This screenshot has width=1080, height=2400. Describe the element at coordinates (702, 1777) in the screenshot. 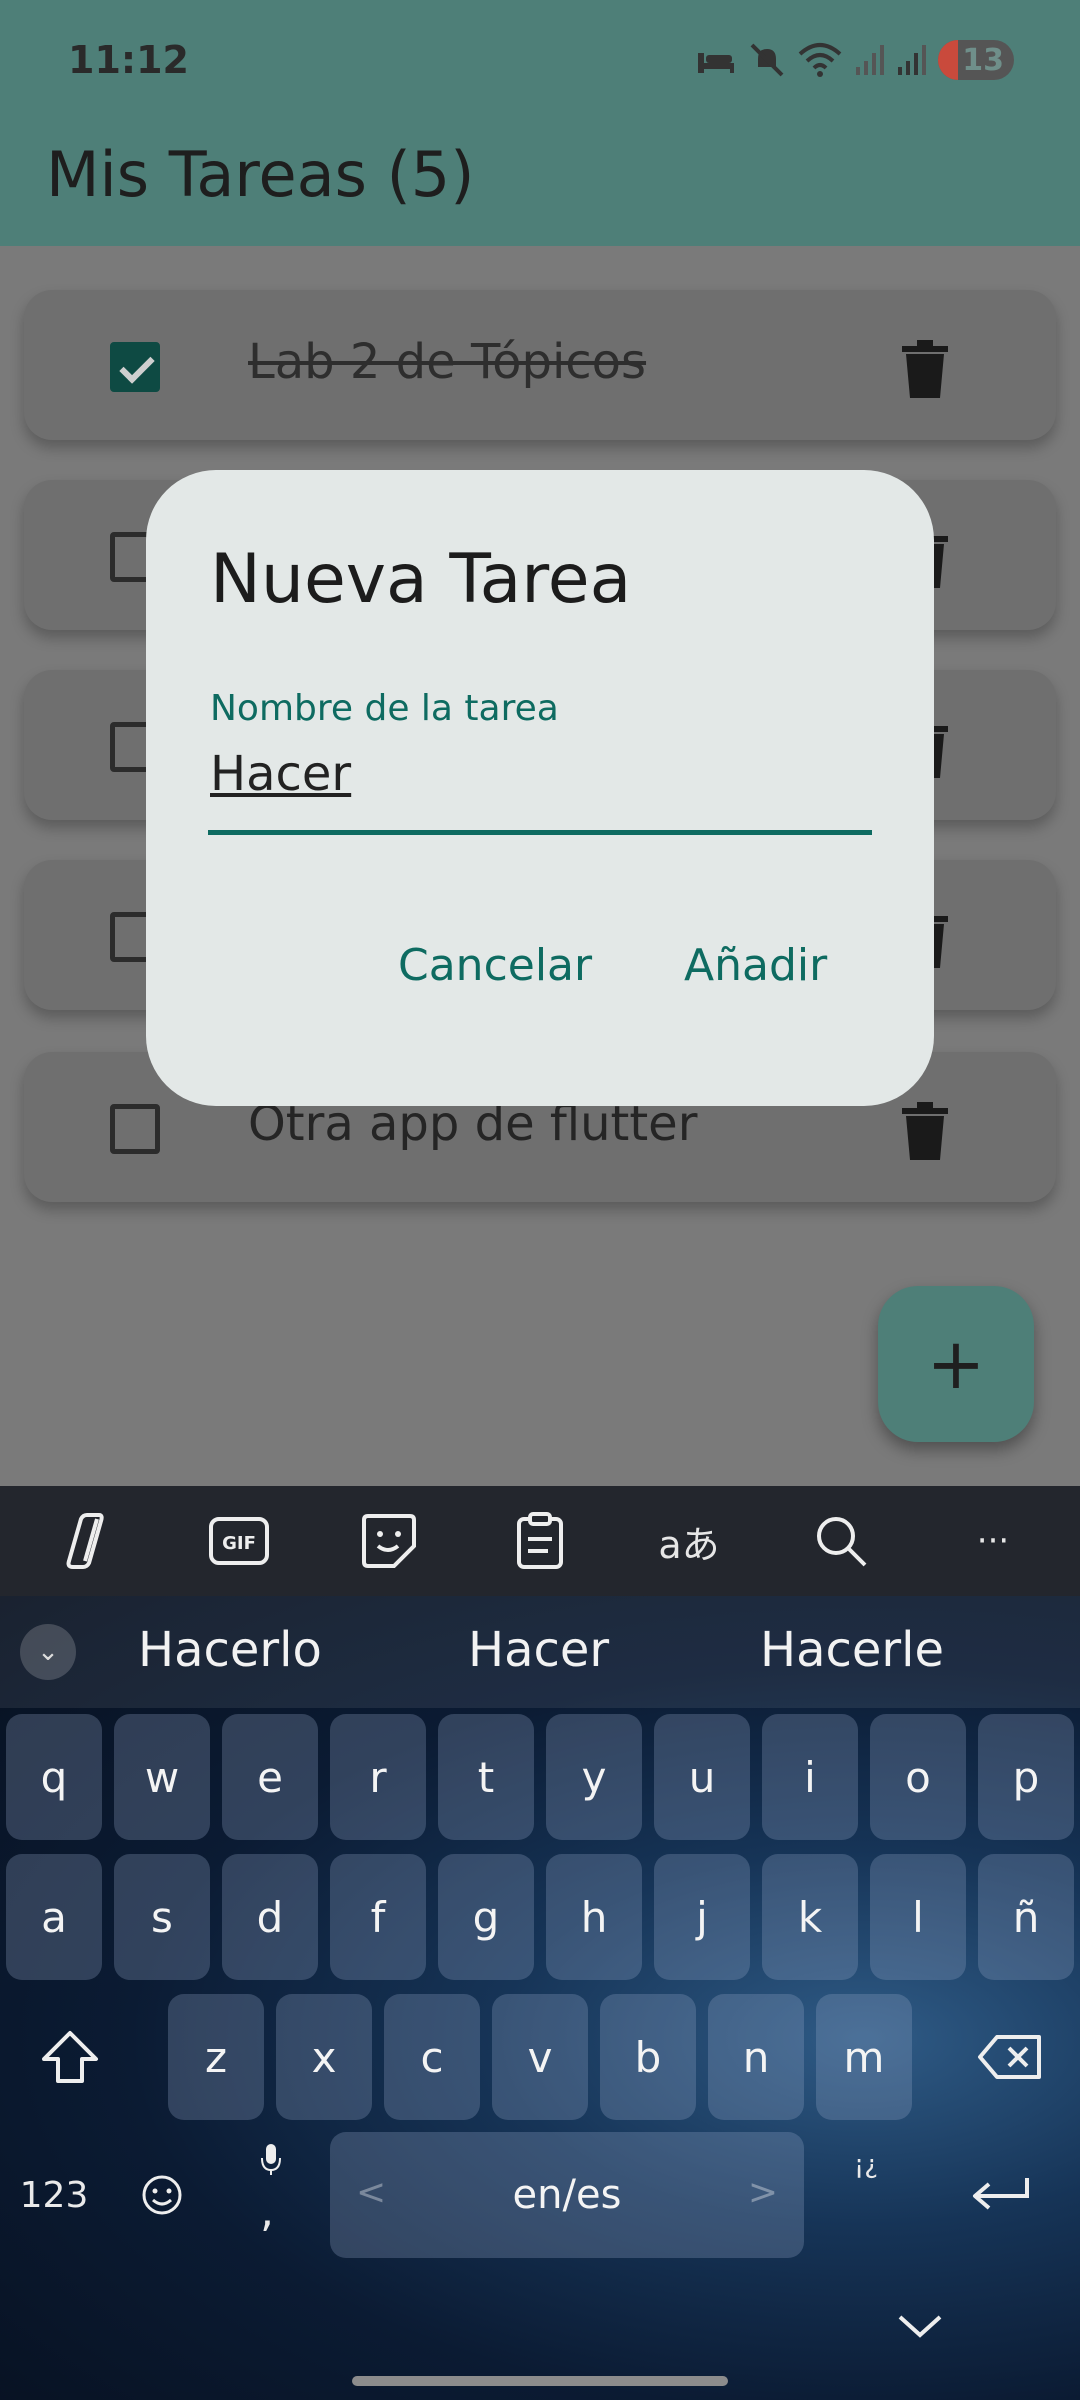

I see `key-u: u` at that location.